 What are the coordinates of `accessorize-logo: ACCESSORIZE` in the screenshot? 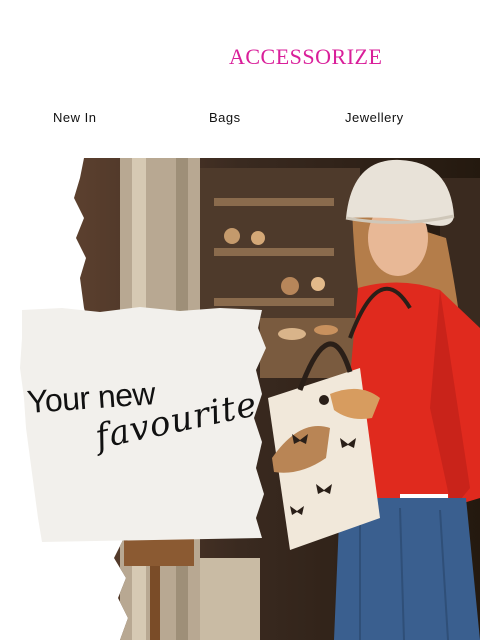 It's located at (305, 57).